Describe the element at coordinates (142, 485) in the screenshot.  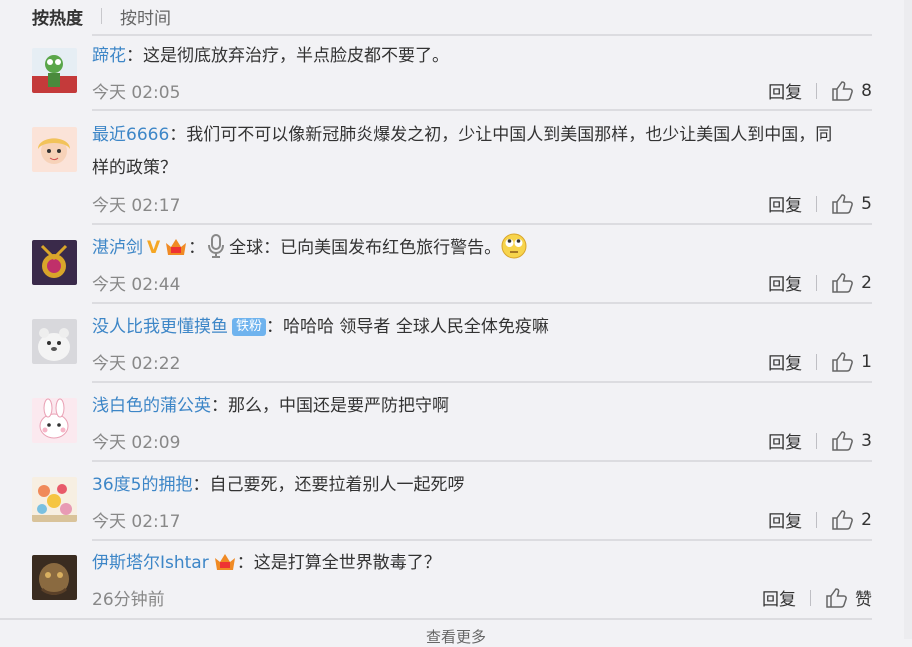
I see `username: 36度5的拥抱` at that location.